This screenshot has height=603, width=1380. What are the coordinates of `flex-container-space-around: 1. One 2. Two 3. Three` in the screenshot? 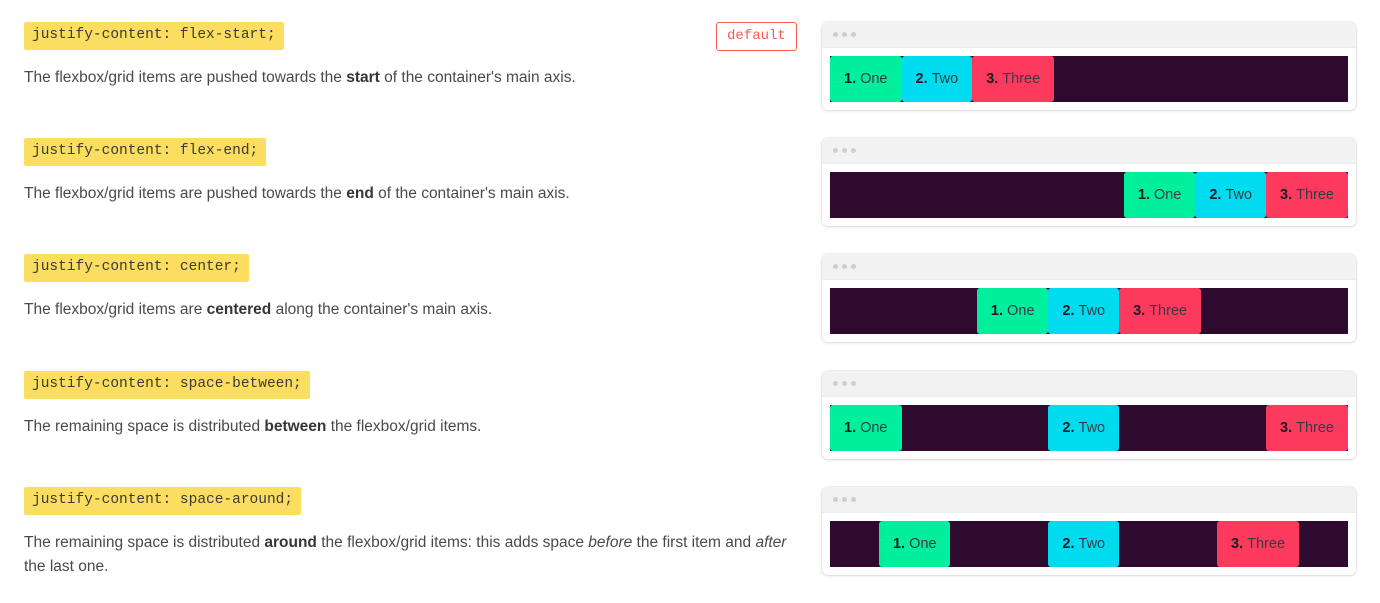 It's located at (1089, 544).